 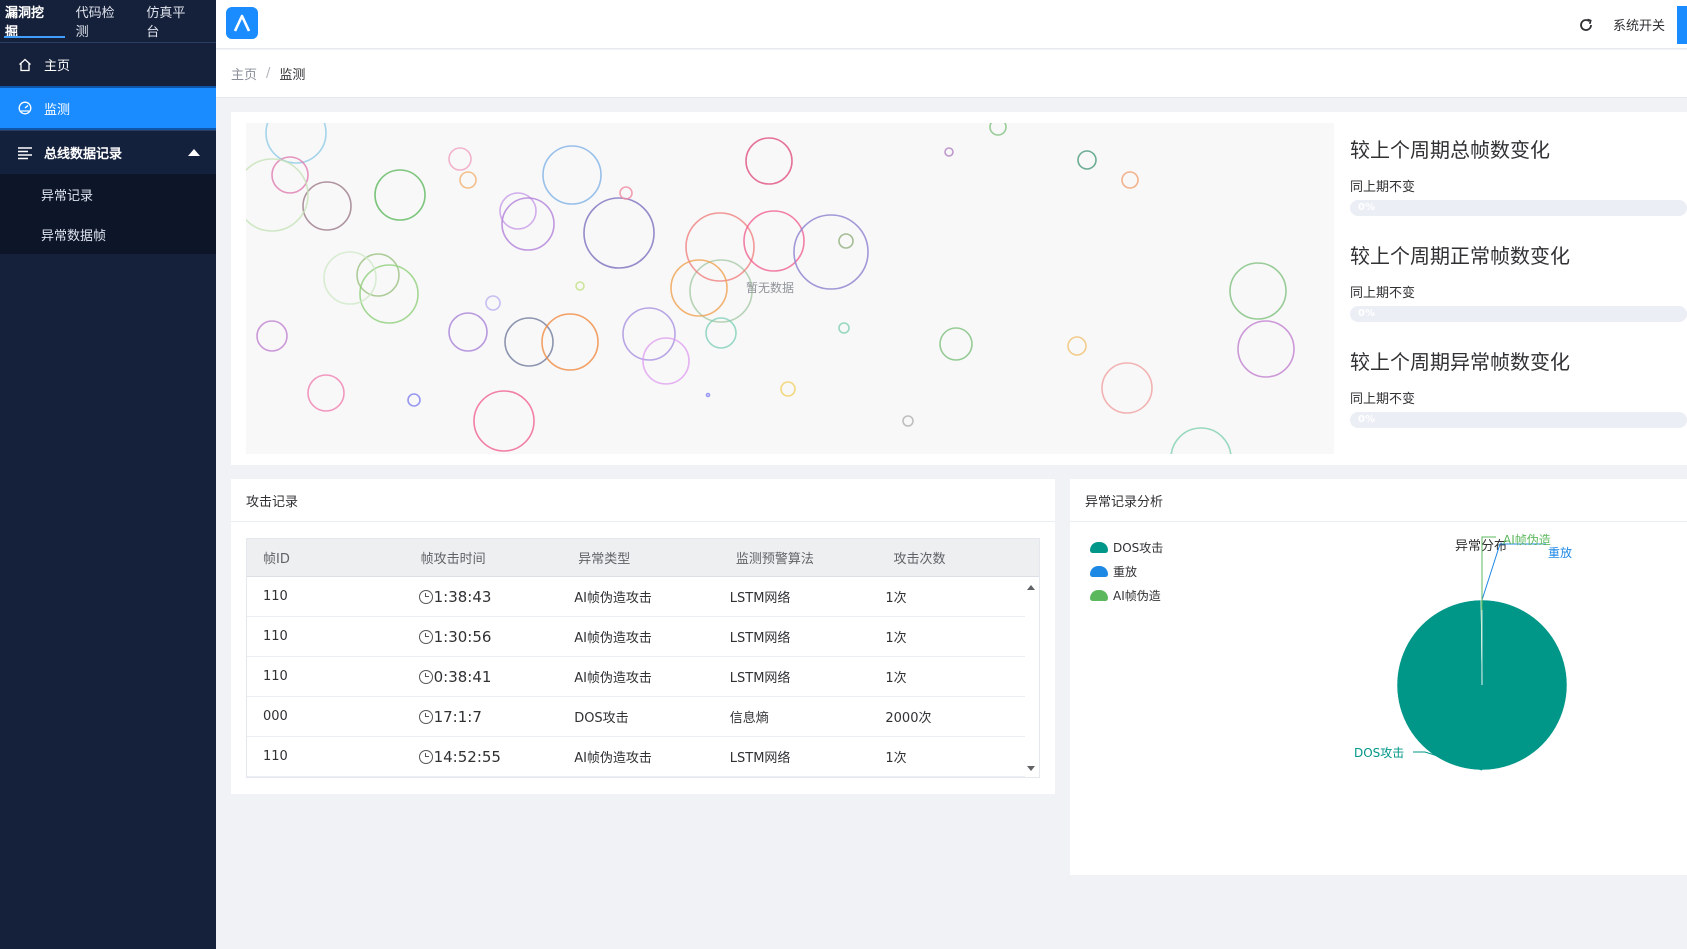 What do you see at coordinates (1450, 150) in the screenshot?
I see `stat-title: 较上个周期总帧数变化` at bounding box center [1450, 150].